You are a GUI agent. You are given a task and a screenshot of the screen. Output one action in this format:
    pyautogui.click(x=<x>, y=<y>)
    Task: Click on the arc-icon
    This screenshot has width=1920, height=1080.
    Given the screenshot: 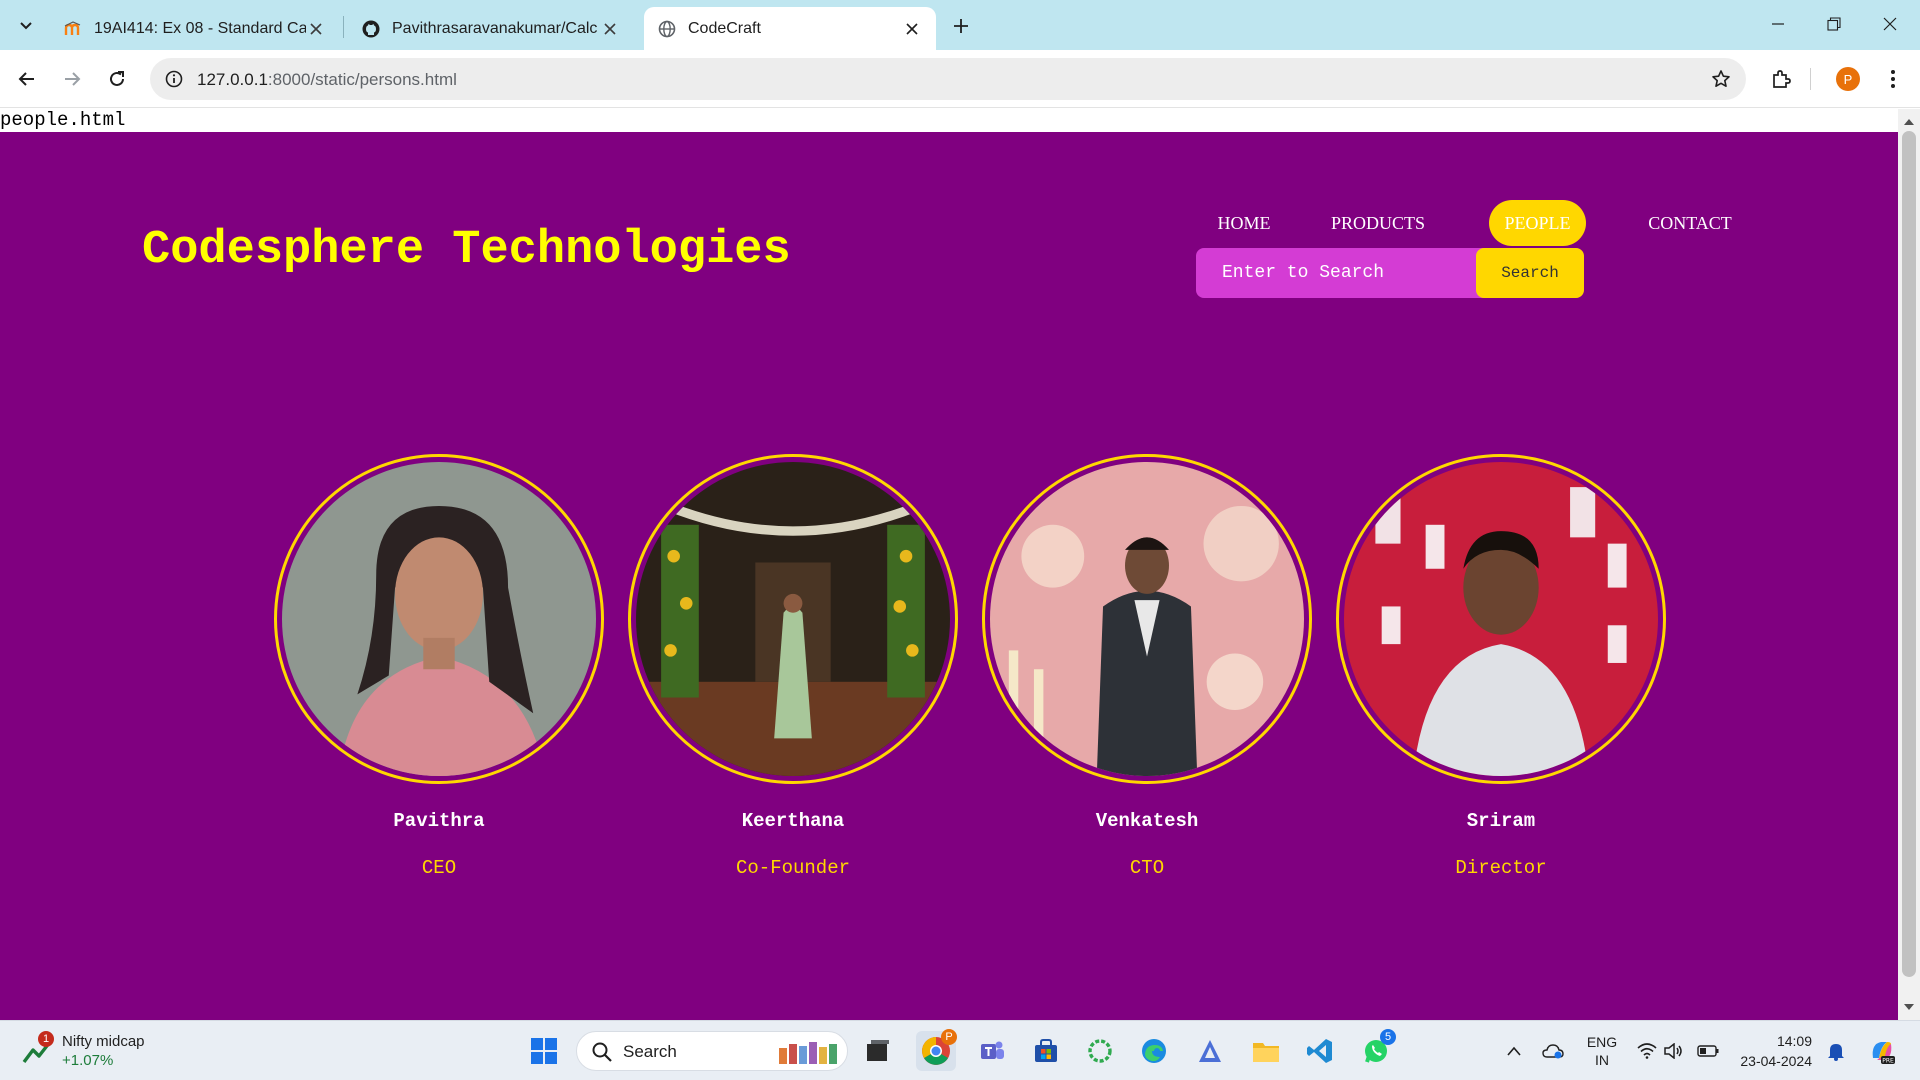 What is the action you would take?
    pyautogui.click(x=1210, y=1051)
    